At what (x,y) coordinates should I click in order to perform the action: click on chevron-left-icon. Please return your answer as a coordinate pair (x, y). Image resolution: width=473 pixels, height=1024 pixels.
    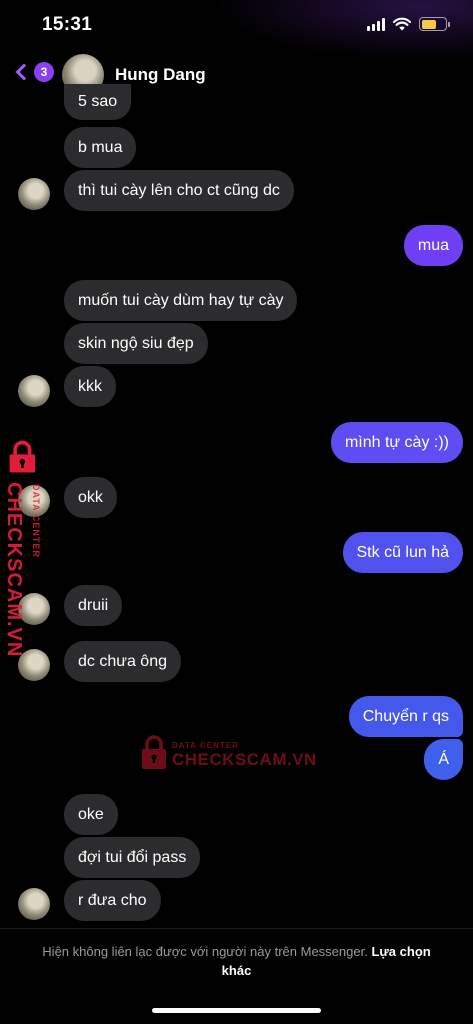
    Looking at the image, I should click on (24, 72).